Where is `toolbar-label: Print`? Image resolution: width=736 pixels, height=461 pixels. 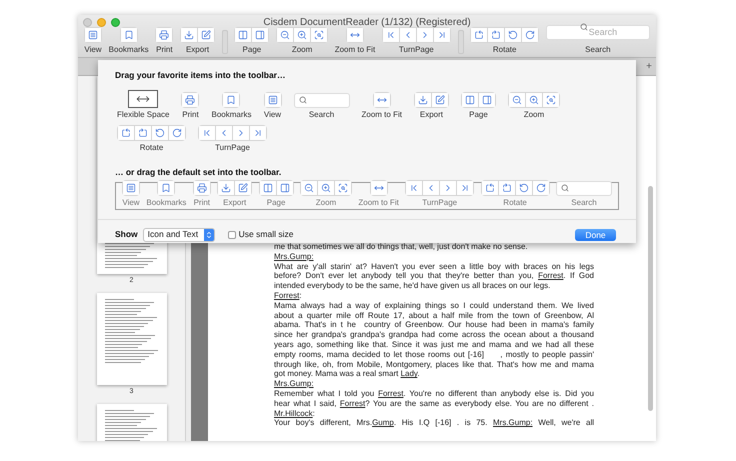 toolbar-label: Print is located at coordinates (190, 115).